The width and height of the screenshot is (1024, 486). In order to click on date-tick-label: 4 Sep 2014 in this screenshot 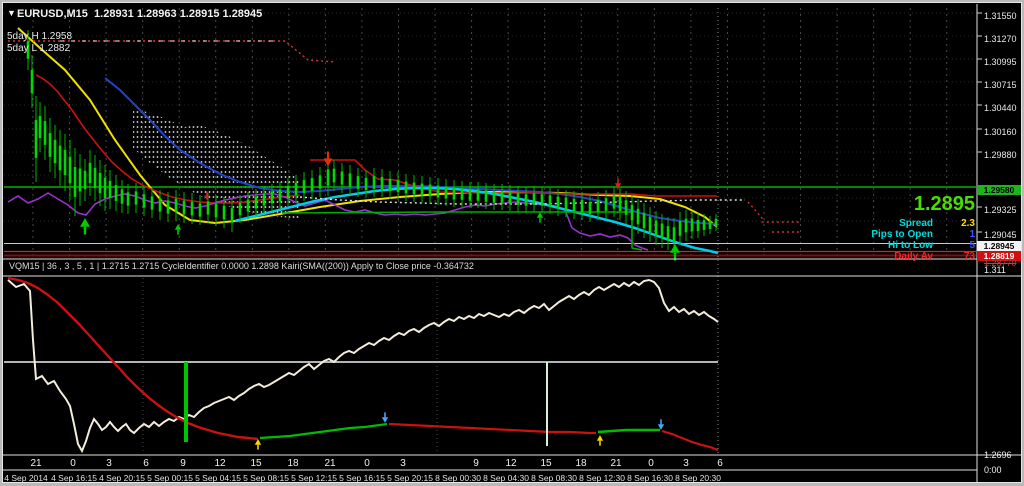, I will do `click(26, 478)`.